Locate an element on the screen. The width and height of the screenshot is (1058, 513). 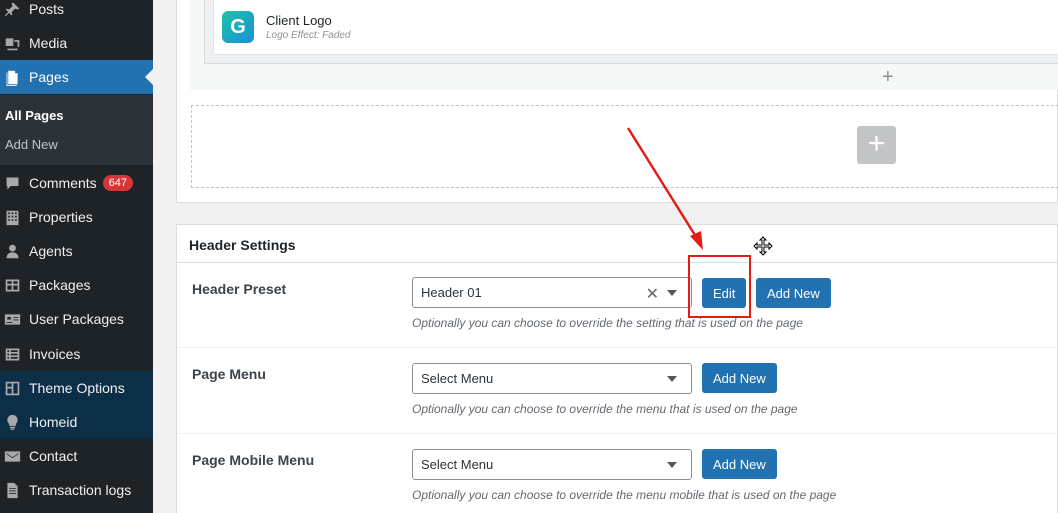
document-icon is located at coordinates (12, 490).